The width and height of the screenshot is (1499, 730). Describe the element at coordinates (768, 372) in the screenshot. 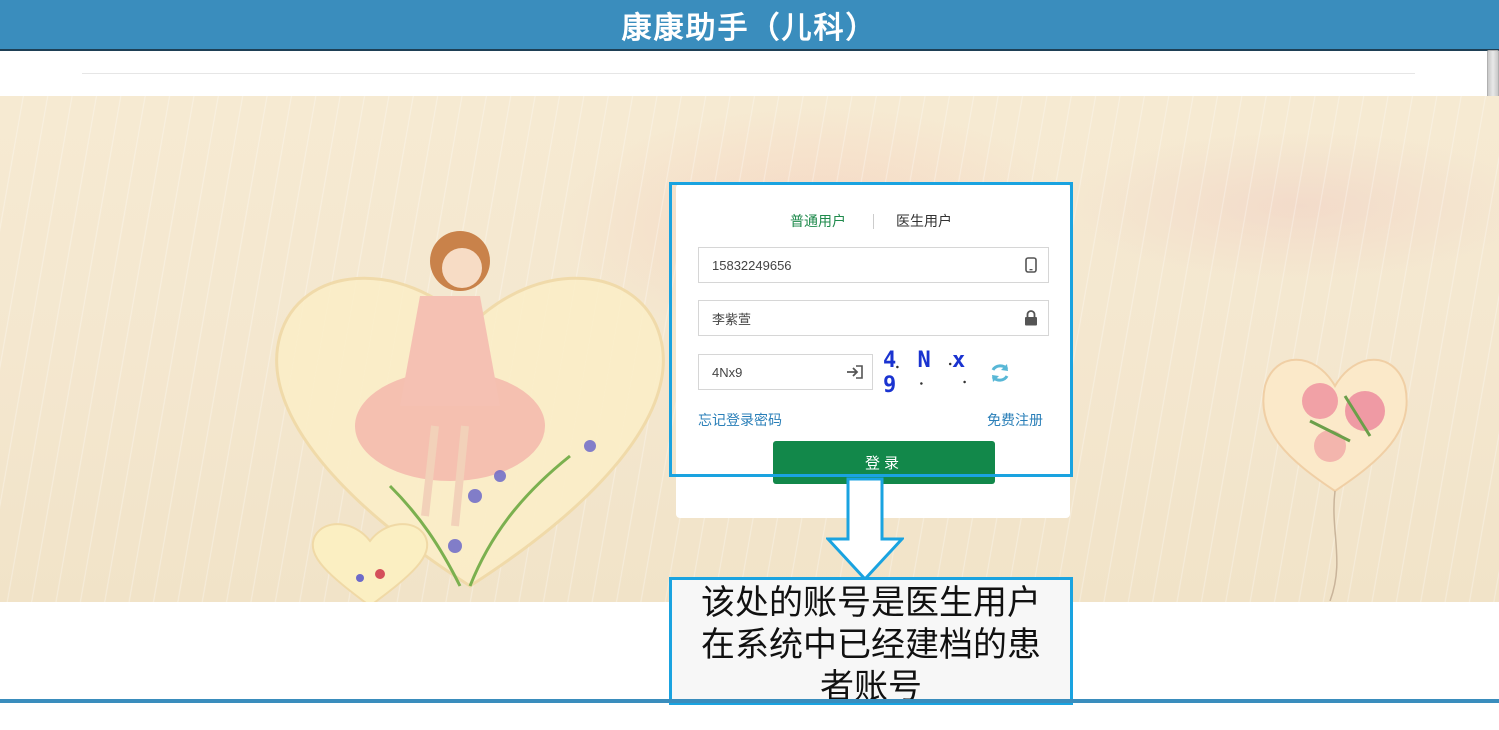

I see `captcha-input-value: 4Nx9` at that location.